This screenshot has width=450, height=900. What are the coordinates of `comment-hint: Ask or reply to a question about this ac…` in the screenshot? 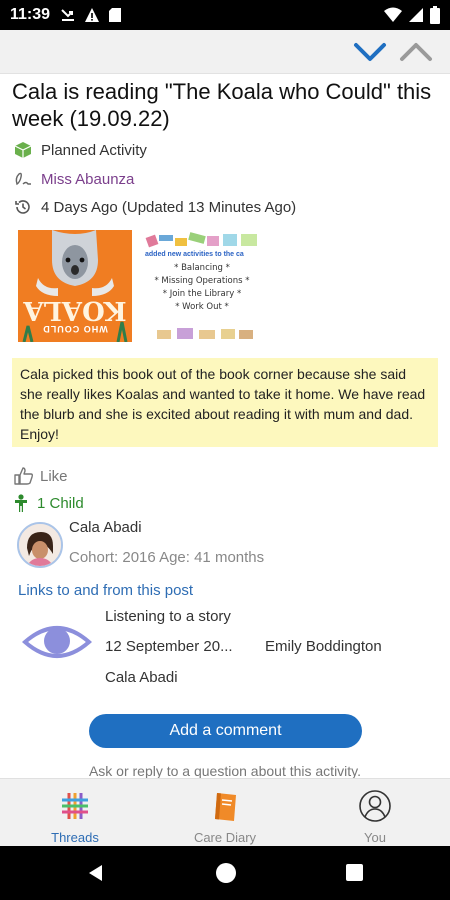 It's located at (225, 770).